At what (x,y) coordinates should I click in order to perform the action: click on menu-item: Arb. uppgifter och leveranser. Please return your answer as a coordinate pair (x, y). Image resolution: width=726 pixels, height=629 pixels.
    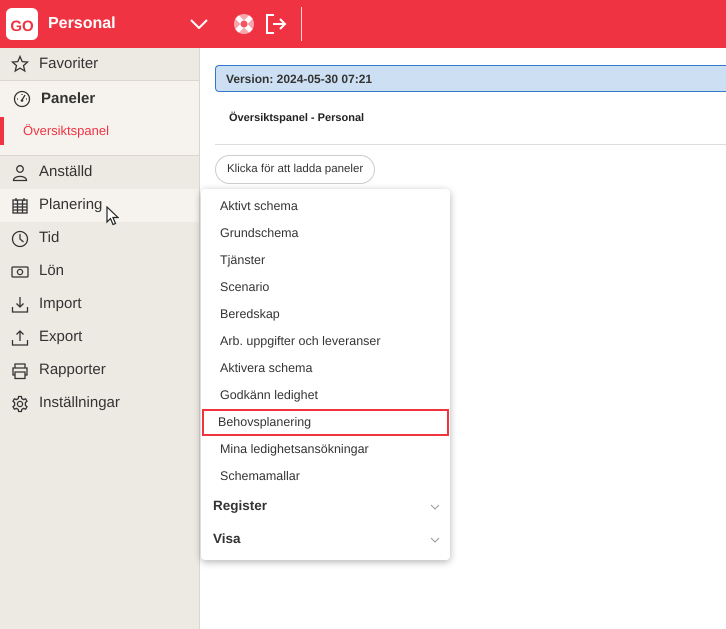
    Looking at the image, I should click on (325, 341).